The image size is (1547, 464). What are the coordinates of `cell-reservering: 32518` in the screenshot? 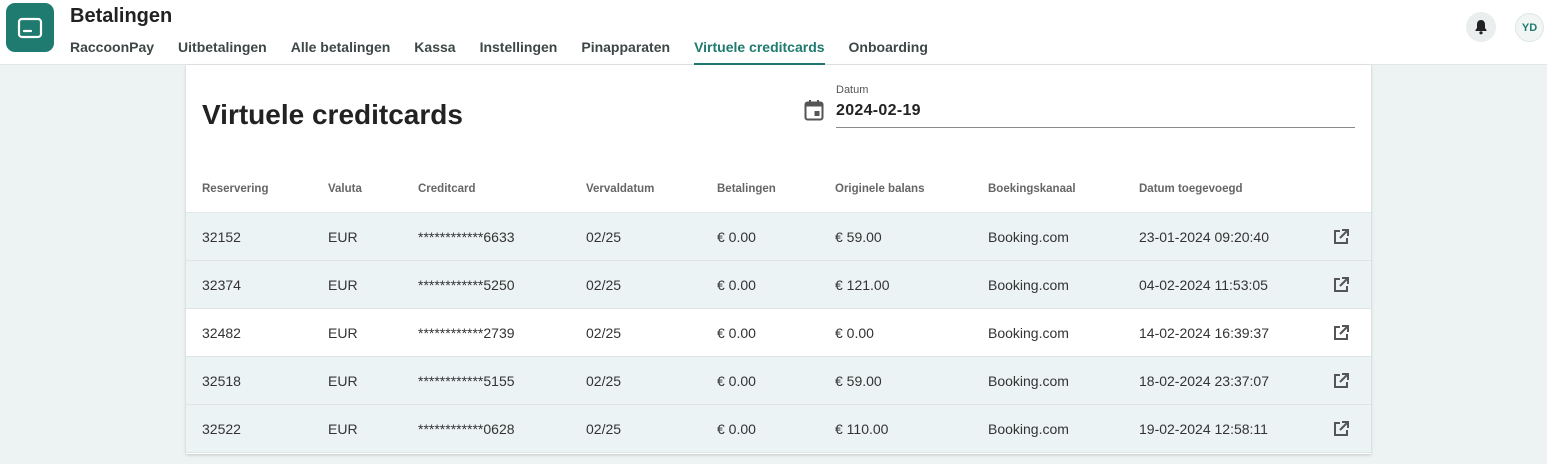 It's located at (221, 381).